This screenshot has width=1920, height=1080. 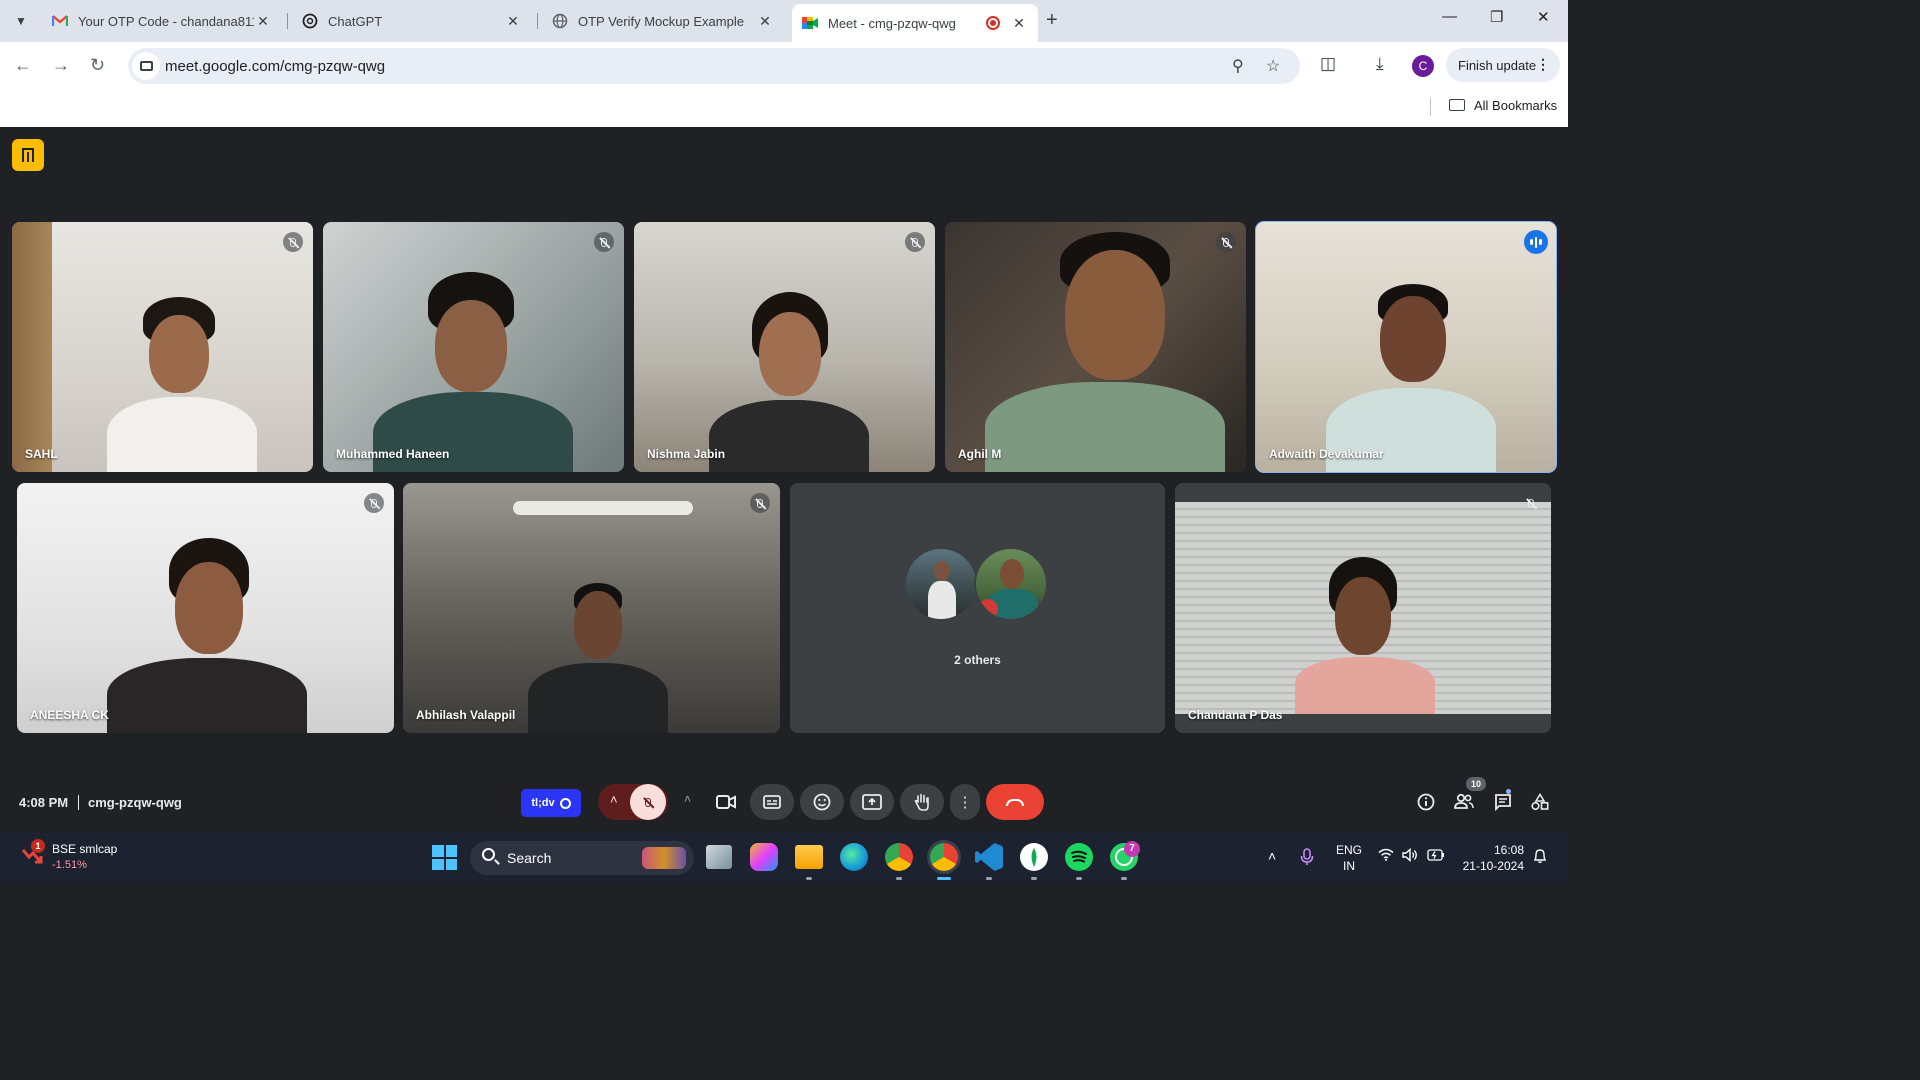 What do you see at coordinates (648, 802) in the screenshot?
I see `mic-toggle-button` at bounding box center [648, 802].